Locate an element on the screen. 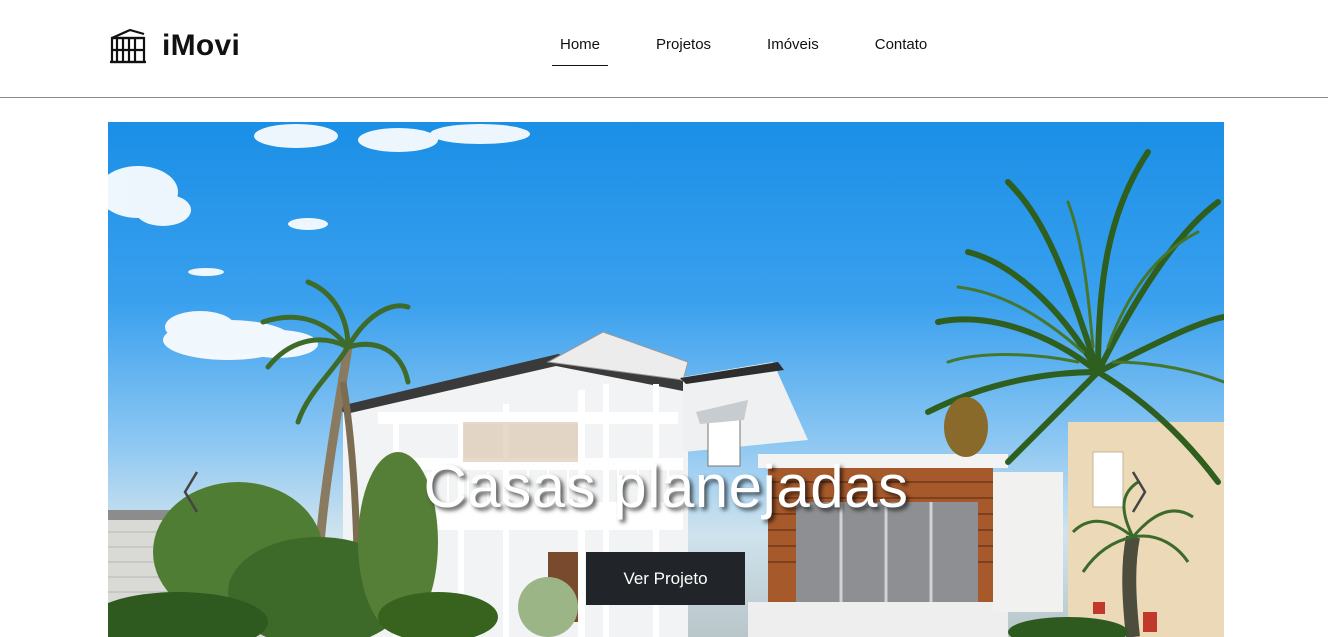  nav-item-imoveis: Imóveis is located at coordinates (793, 46).